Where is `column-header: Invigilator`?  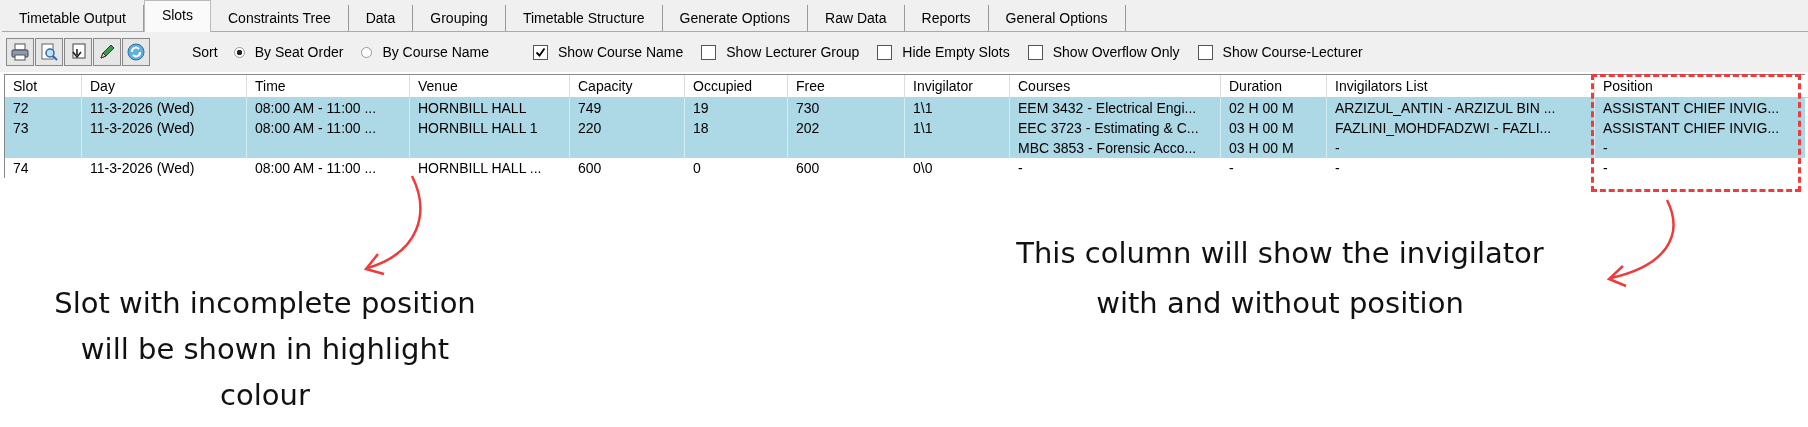 column-header: Invigilator is located at coordinates (957, 86).